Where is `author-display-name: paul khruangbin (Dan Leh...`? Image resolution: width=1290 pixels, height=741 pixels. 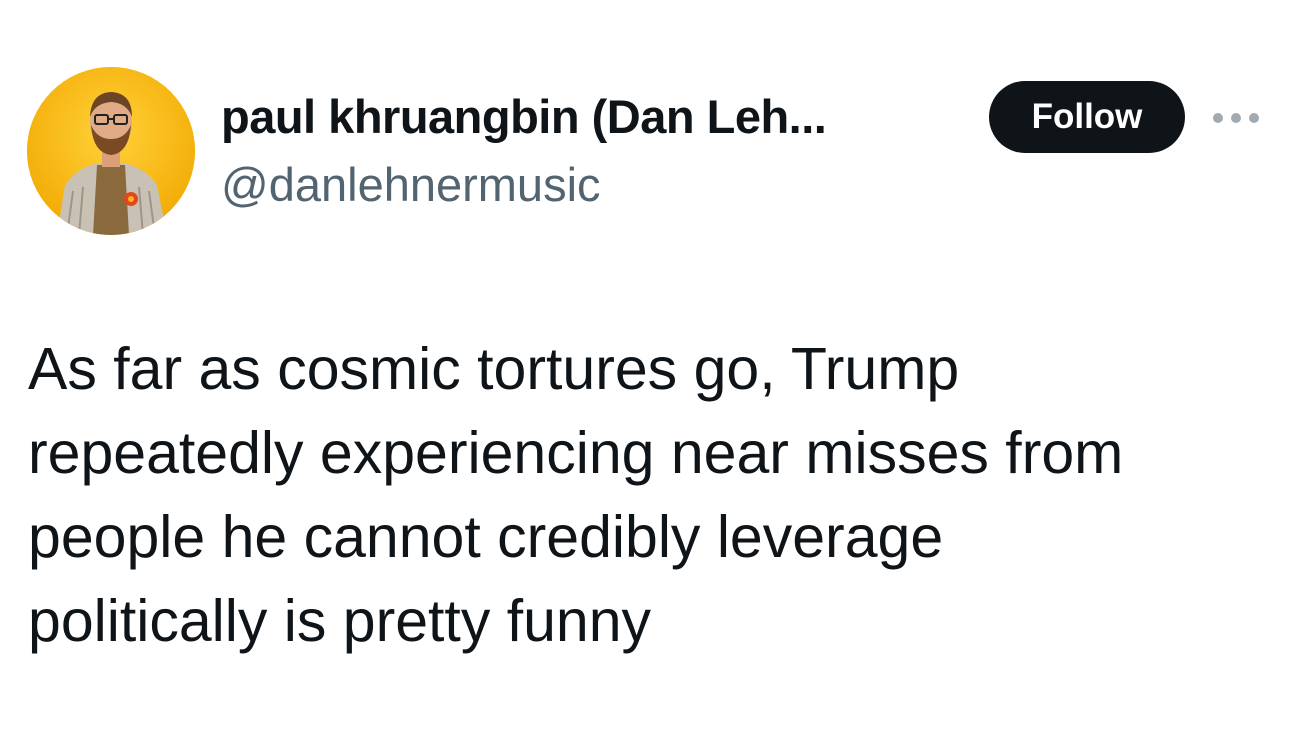
author-display-name: paul khruangbin (Dan Leh... is located at coordinates (523, 117).